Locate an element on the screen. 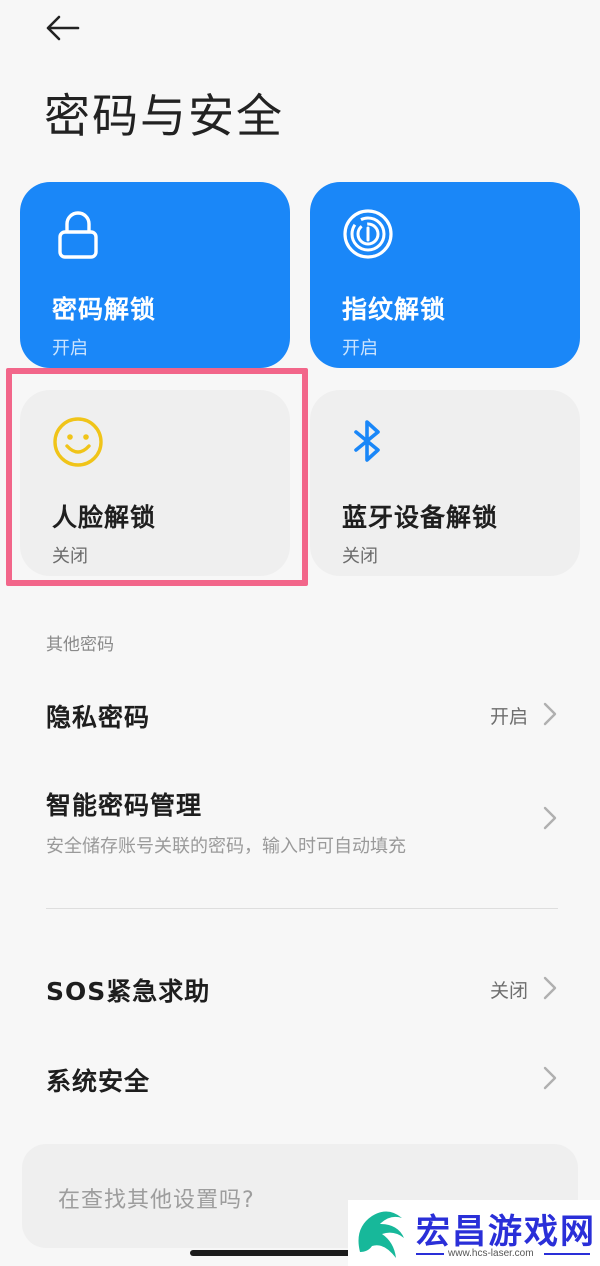 The height and width of the screenshot is (1266, 600). sos-emergency-row: SOS紧急求助 关闭 is located at coordinates (302, 992).